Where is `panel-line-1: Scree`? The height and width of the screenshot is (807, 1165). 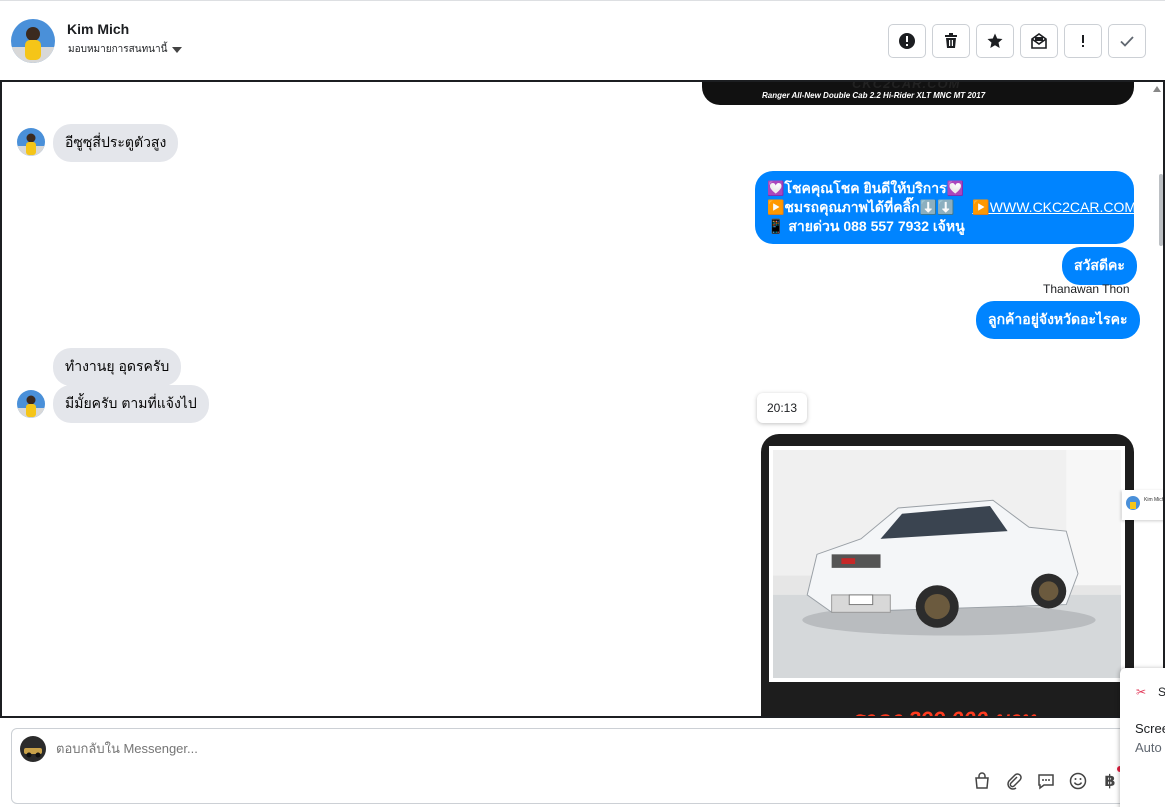
panel-line-1: Scree is located at coordinates (1150, 728).